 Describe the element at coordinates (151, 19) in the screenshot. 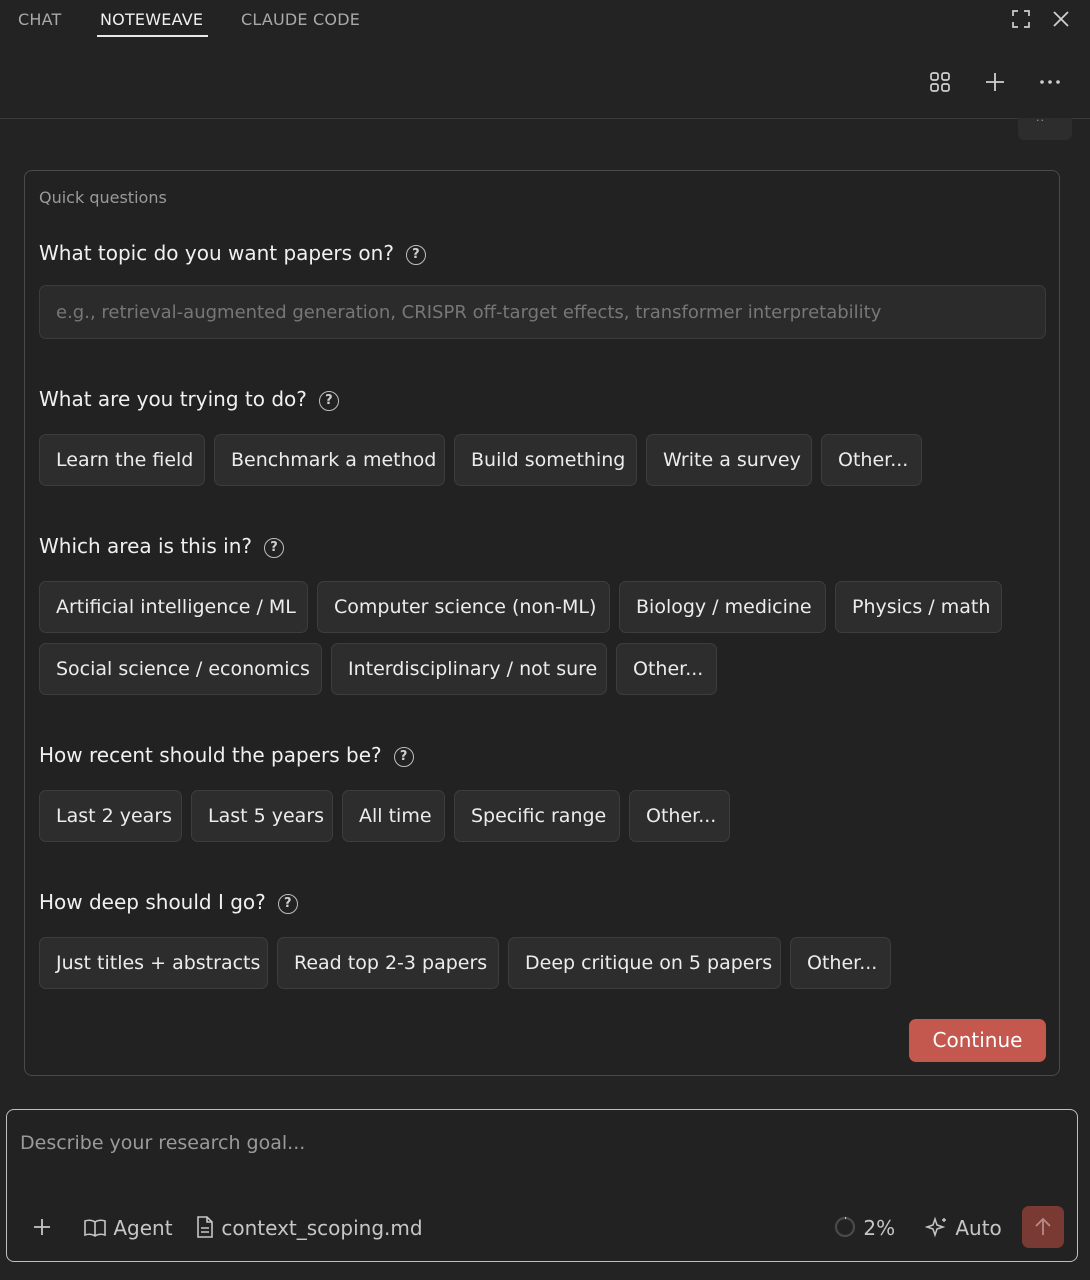

I see `tab-noteweave: NOTEWEAVE` at that location.